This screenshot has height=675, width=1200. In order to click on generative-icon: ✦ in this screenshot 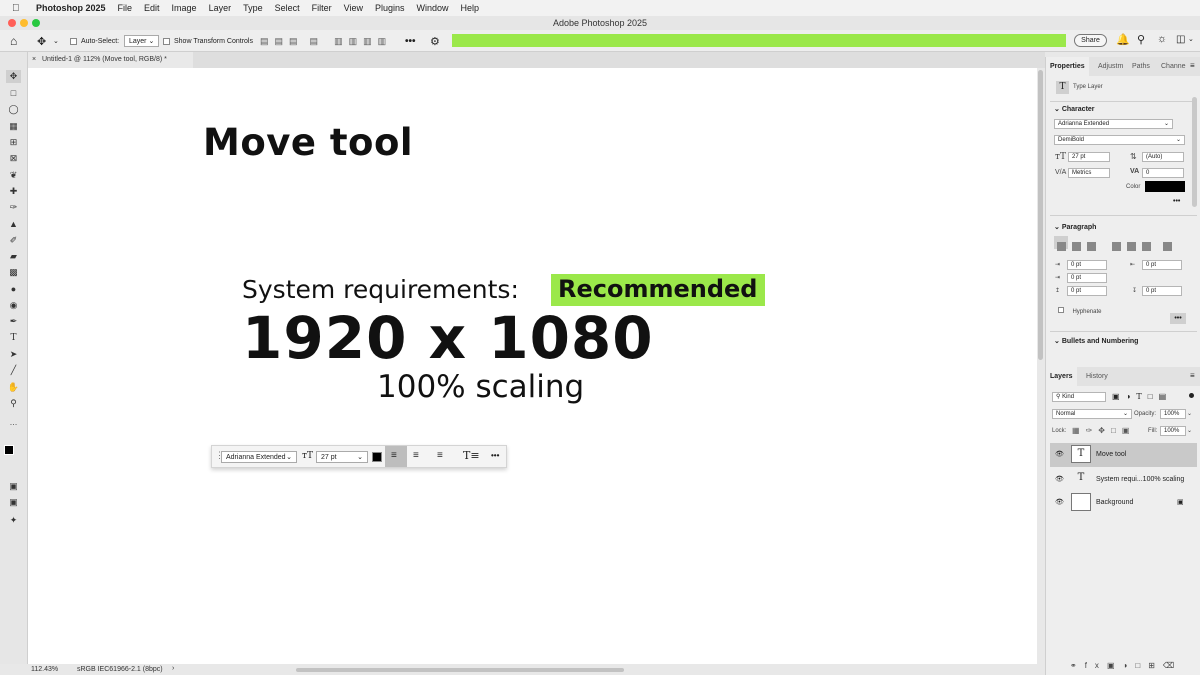, I will do `click(13, 520)`.